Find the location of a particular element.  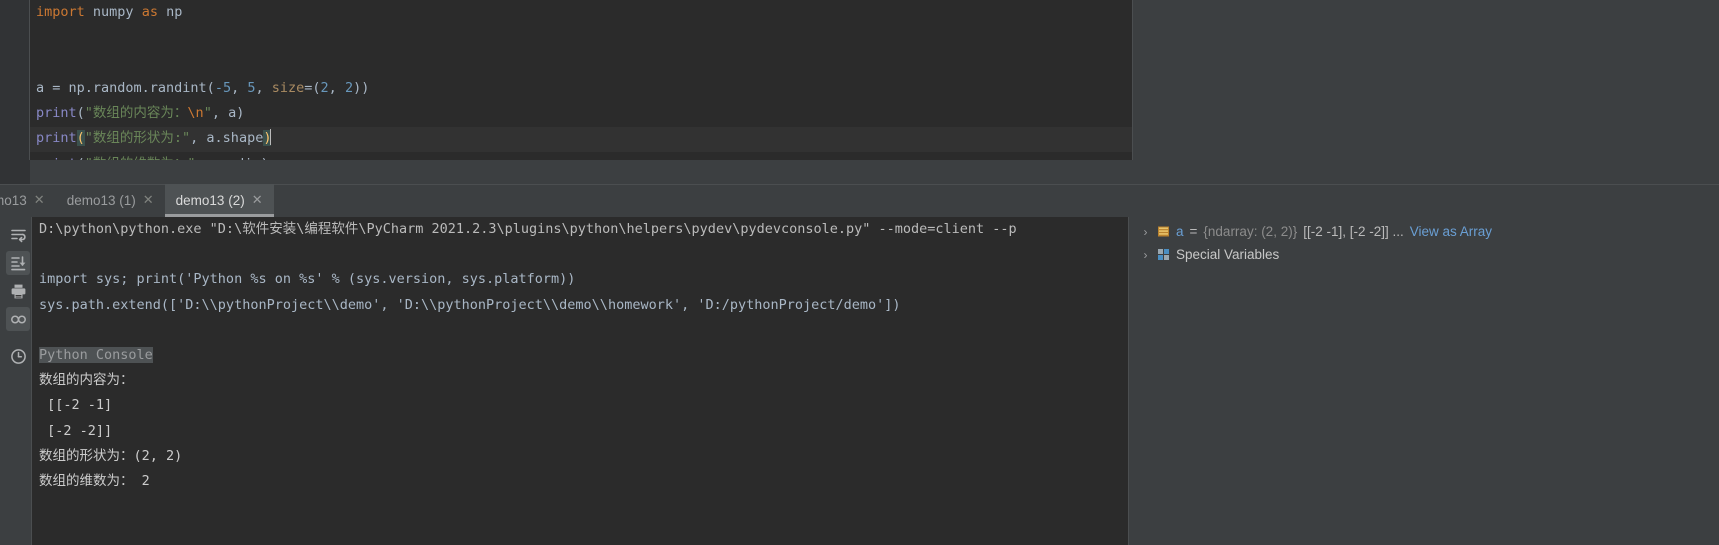

tab-demo13-1: demo13 (1) ✕ is located at coordinates (110, 200).